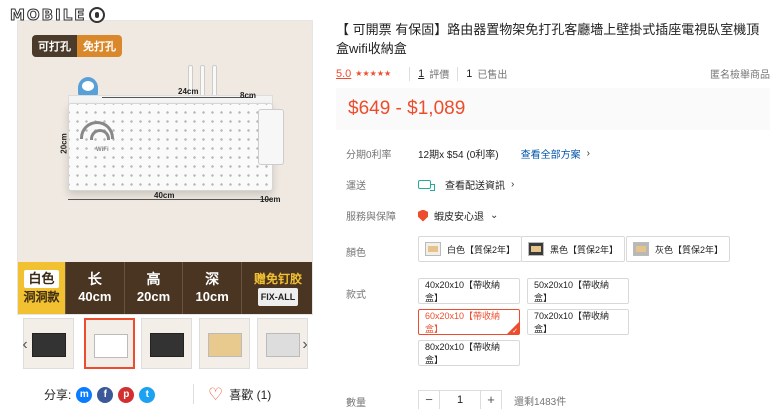 Image resolution: width=780 pixels, height=409 pixels. What do you see at coordinates (553, 73) in the screenshot?
I see `product-meta: 5.0 ★★★★★ 1 評價 1 已售出 匿名檢舉商品` at bounding box center [553, 73].